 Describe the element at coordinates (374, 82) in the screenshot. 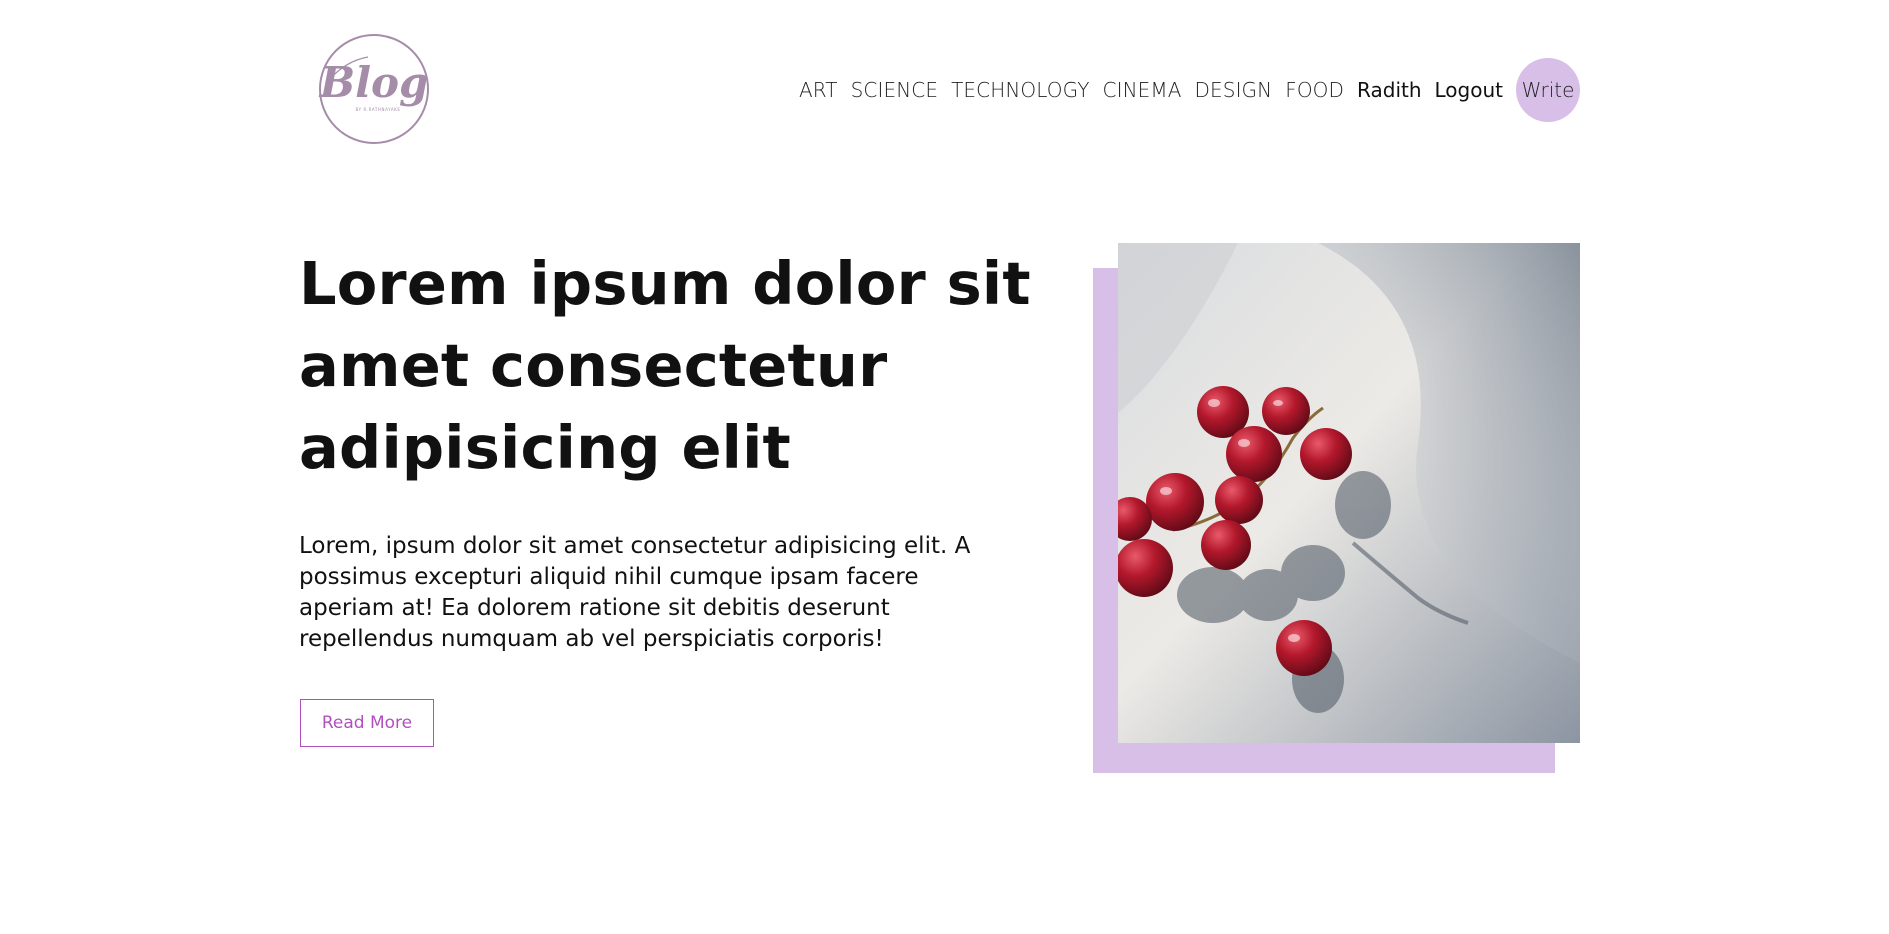

I see `logo-text: Blog` at that location.